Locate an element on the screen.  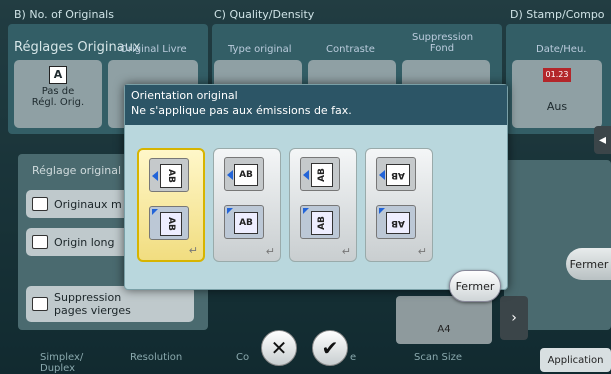
color-tab: Co is located at coordinates (242, 357).